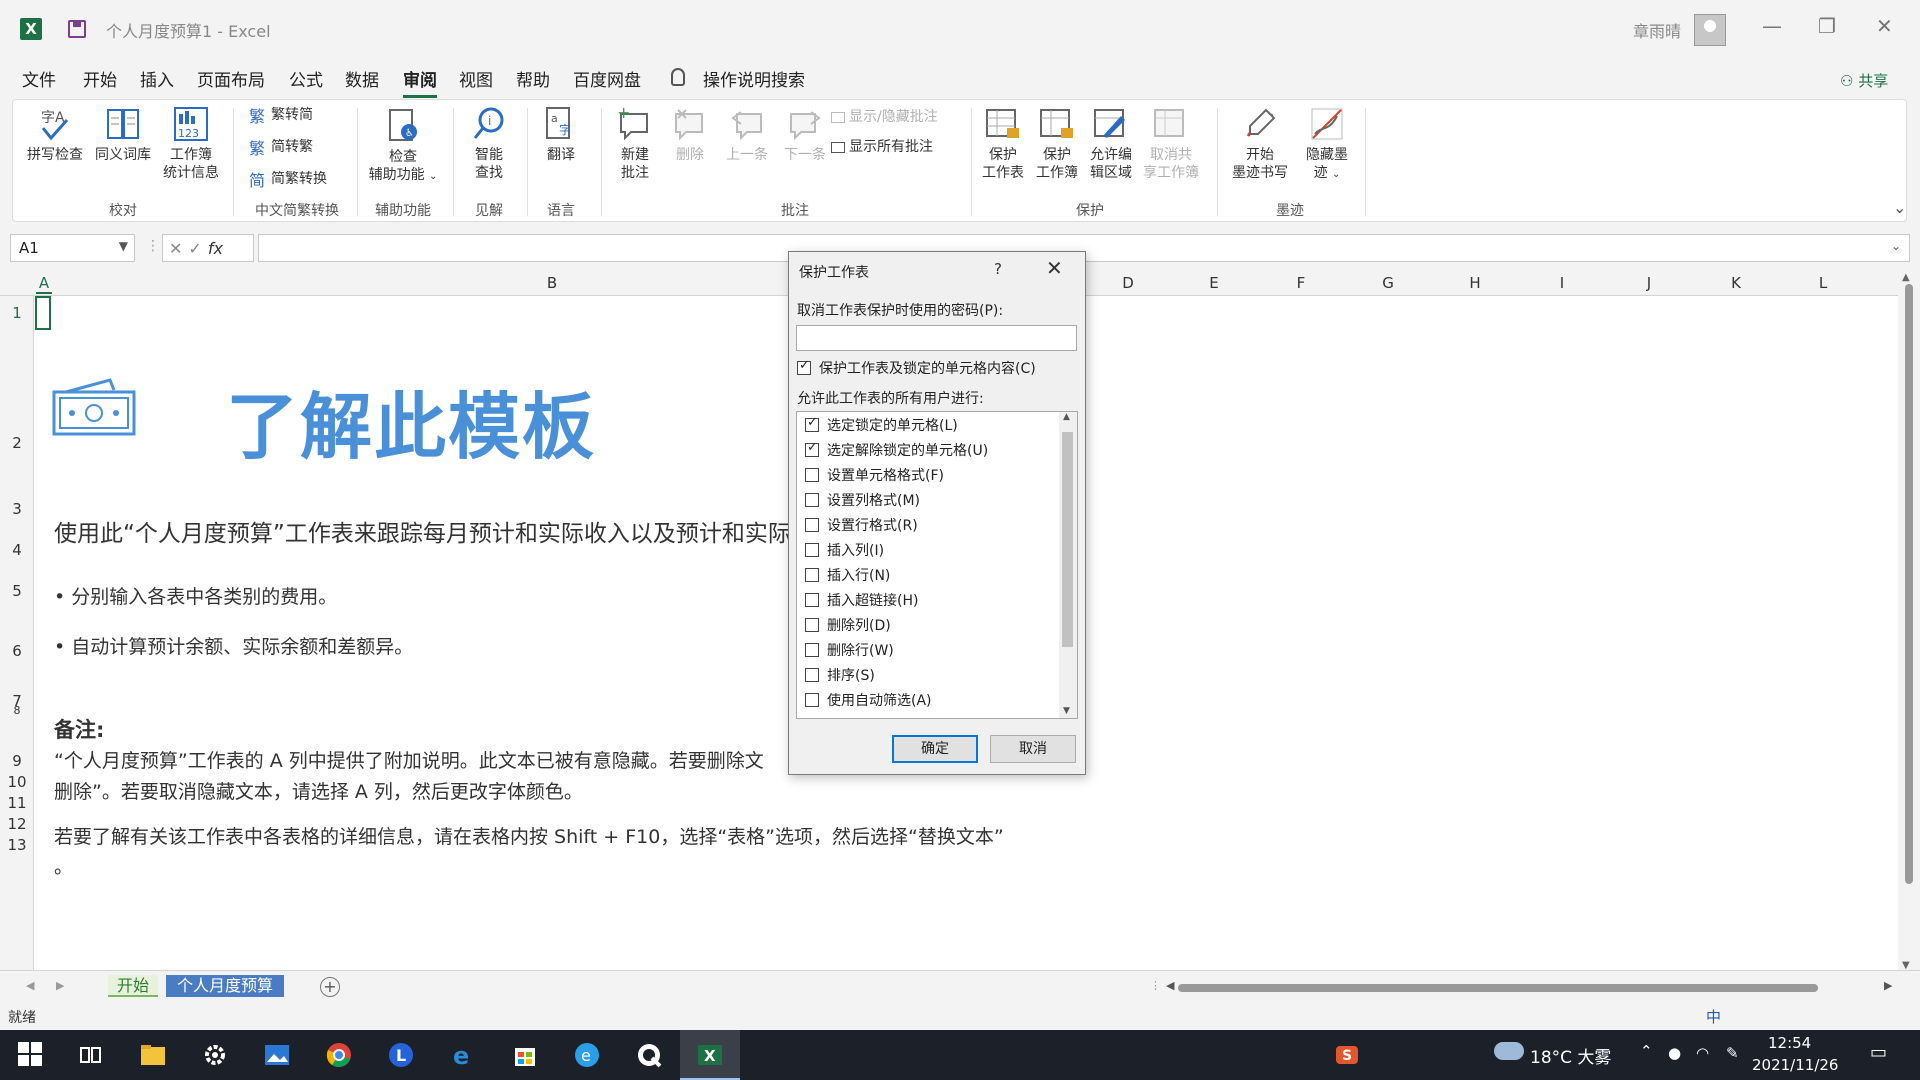 This screenshot has width=1920, height=1080. What do you see at coordinates (133, 986) in the screenshot?
I see `sheet-tab: 开始` at bounding box center [133, 986].